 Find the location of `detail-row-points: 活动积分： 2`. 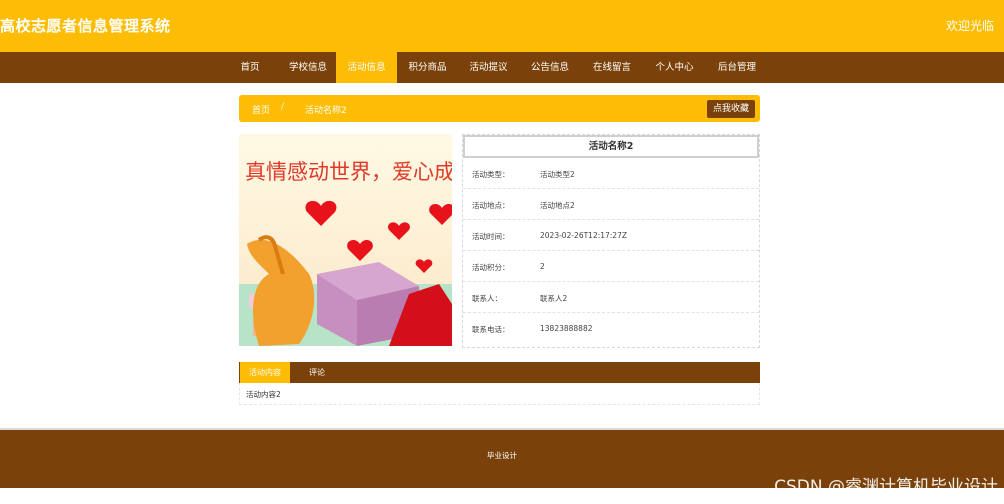

detail-row-points: 活动积分： 2 is located at coordinates (611, 266).